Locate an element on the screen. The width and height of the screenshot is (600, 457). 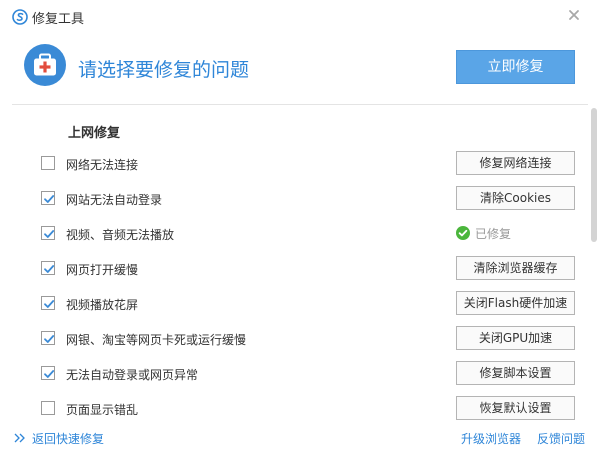
row-label: 无法自动登录或网页异常 is located at coordinates (132, 375).